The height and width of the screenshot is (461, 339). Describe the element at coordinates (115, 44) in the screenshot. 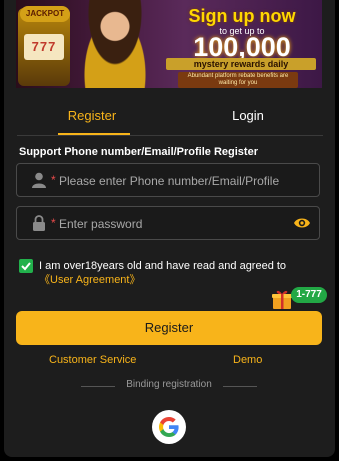

I see `banner-character-image` at that location.